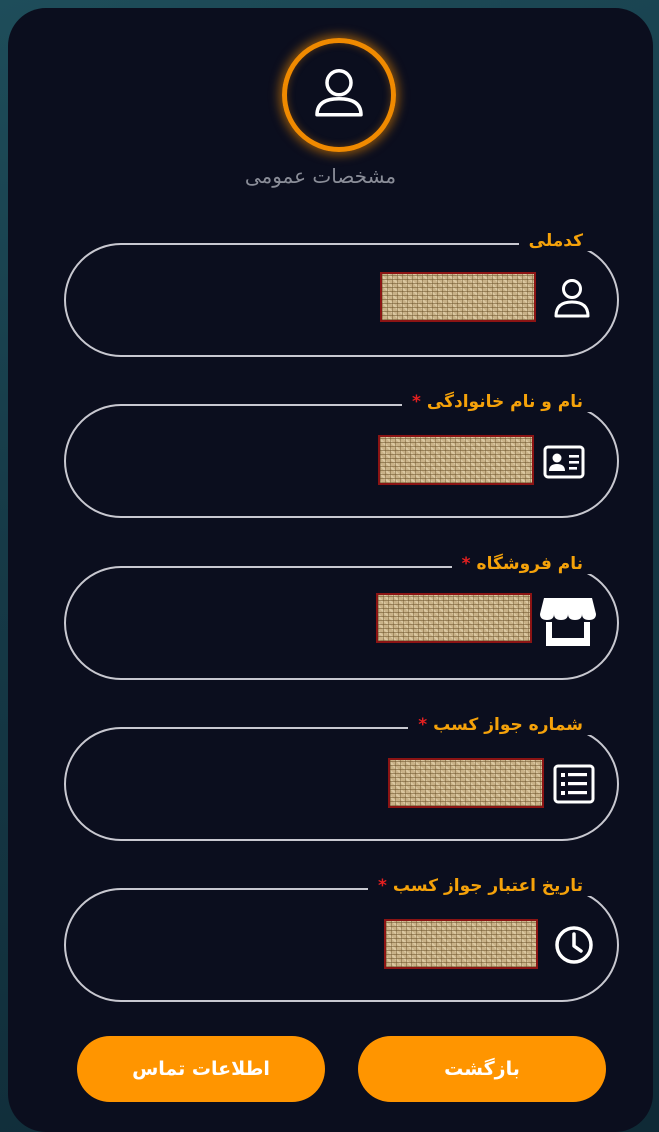  What do you see at coordinates (568, 622) in the screenshot?
I see `store-icon` at bounding box center [568, 622].